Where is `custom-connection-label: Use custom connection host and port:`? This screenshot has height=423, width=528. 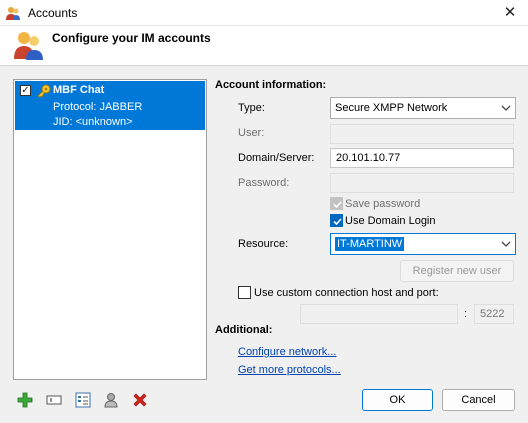 custom-connection-label: Use custom connection host and port: is located at coordinates (346, 293).